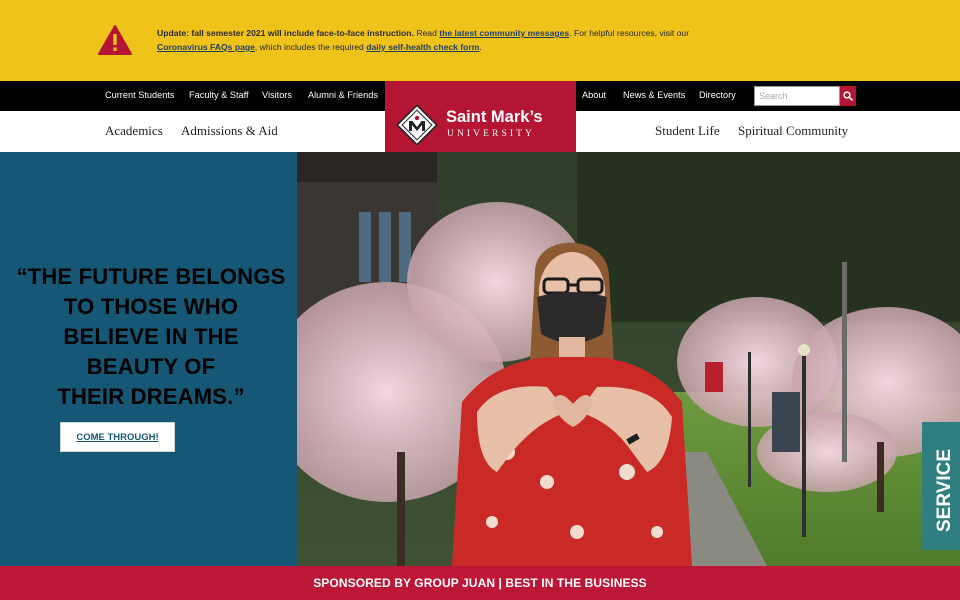  Describe the element at coordinates (944, 490) in the screenshot. I see `service-banner-text: SERVICE` at that location.